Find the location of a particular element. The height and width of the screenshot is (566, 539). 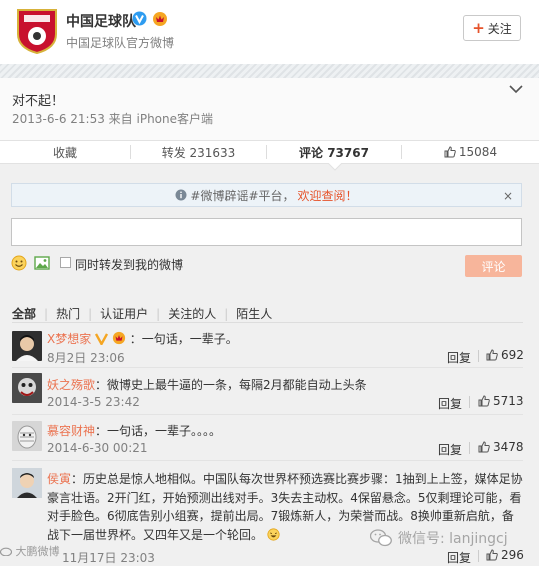

follow-label: 关注 is located at coordinates (499, 28).